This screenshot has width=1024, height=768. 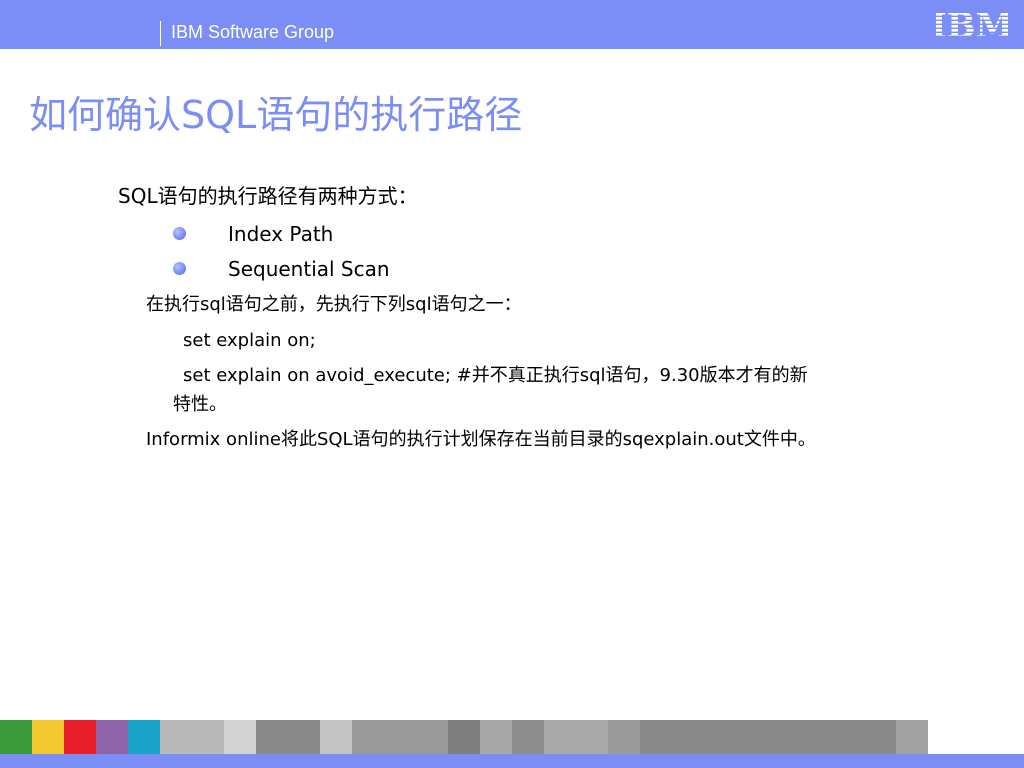 I want to click on footer-image-strip, so click(x=512, y=737).